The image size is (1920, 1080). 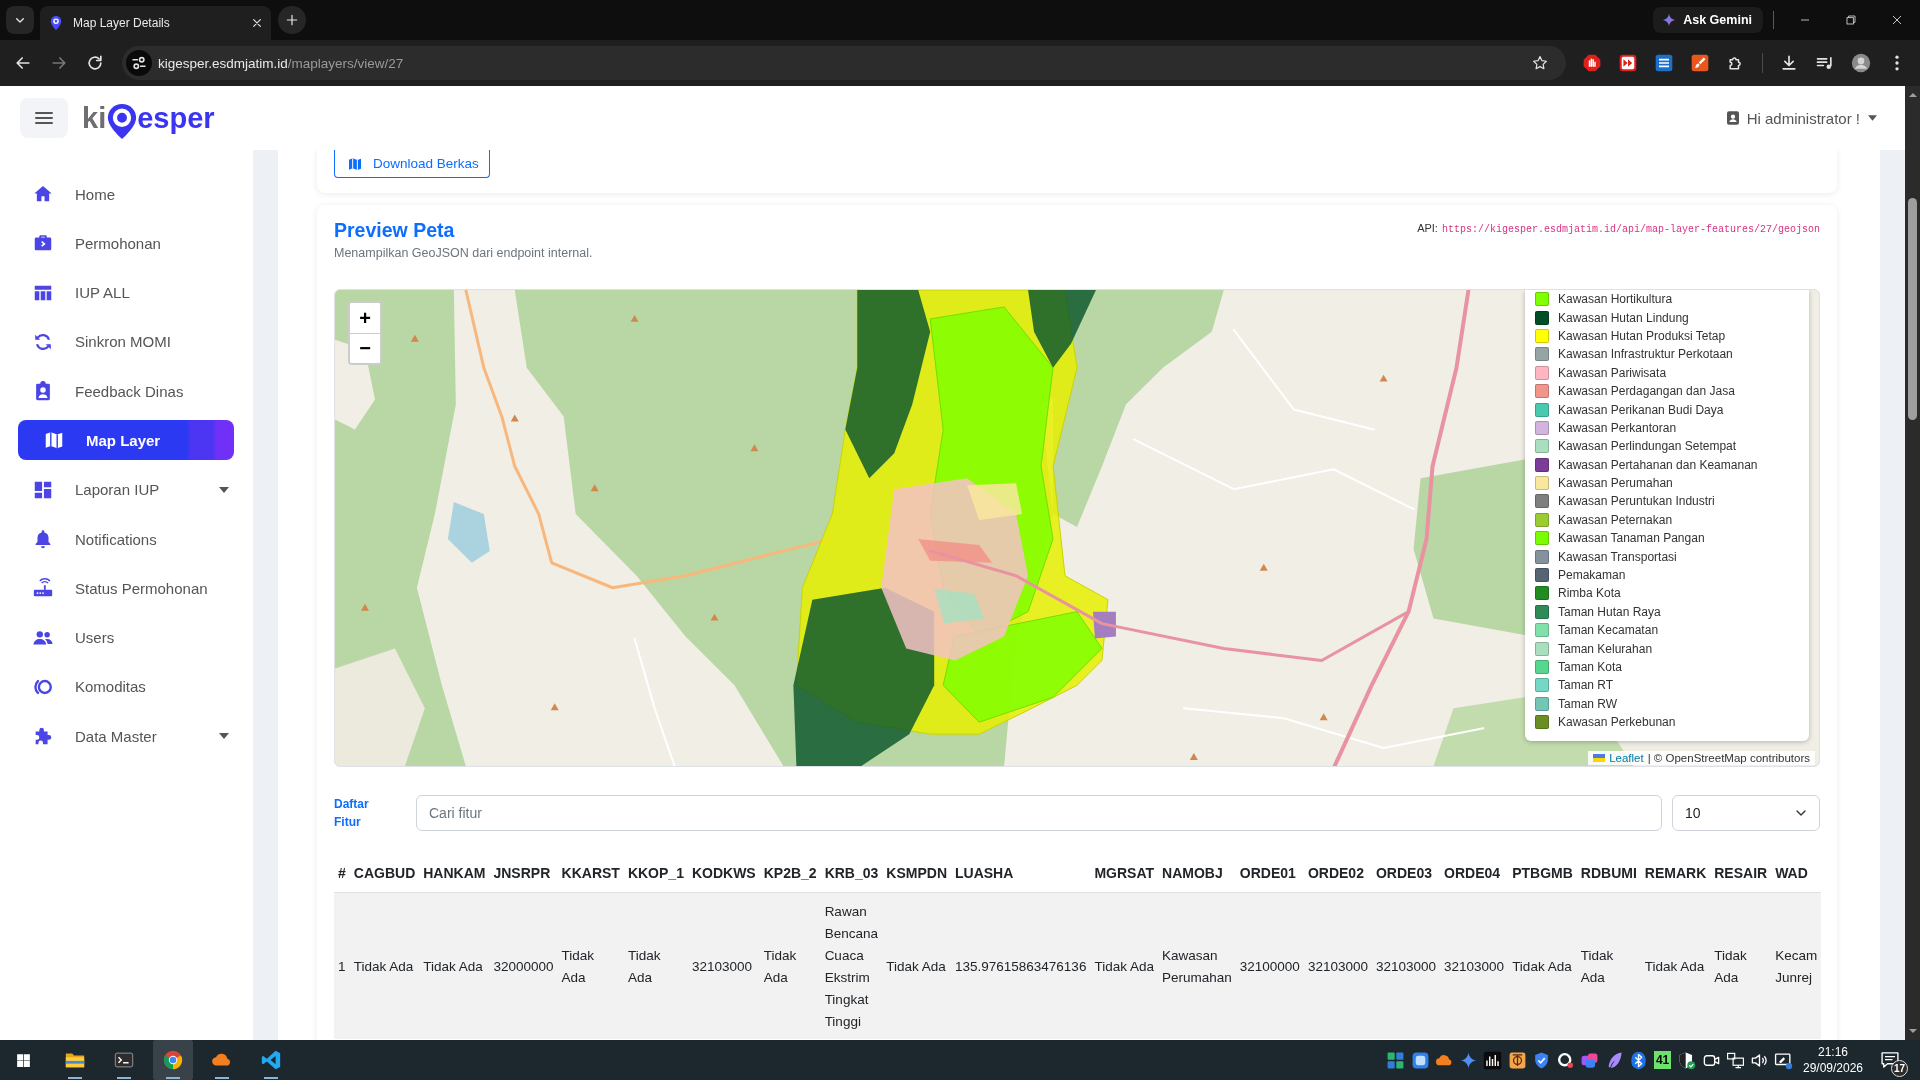 What do you see at coordinates (352, 813) in the screenshot?
I see `section-label: Daftar Fitur` at bounding box center [352, 813].